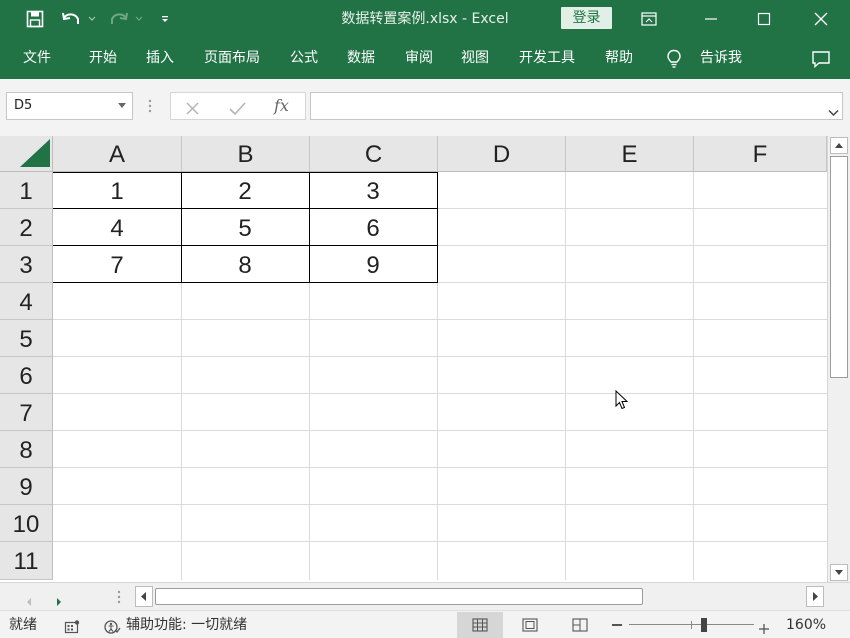 Image resolution: width=850 pixels, height=638 pixels. I want to click on column-header-d: D, so click(502, 154).